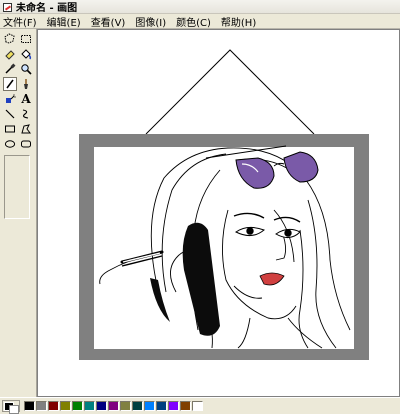 The width and height of the screenshot is (400, 414). I want to click on menu-help: 帮助(H), so click(238, 21).